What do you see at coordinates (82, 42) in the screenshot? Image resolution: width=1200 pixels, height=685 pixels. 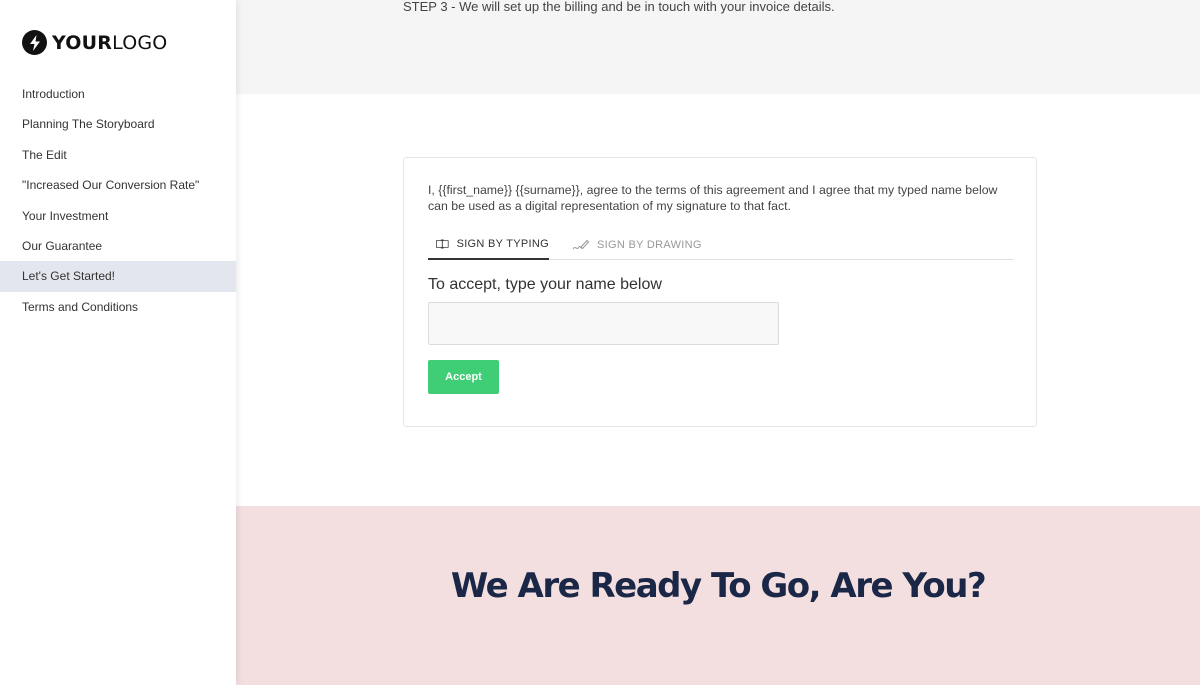 I see `logo-text-bold: YOUR` at bounding box center [82, 42].